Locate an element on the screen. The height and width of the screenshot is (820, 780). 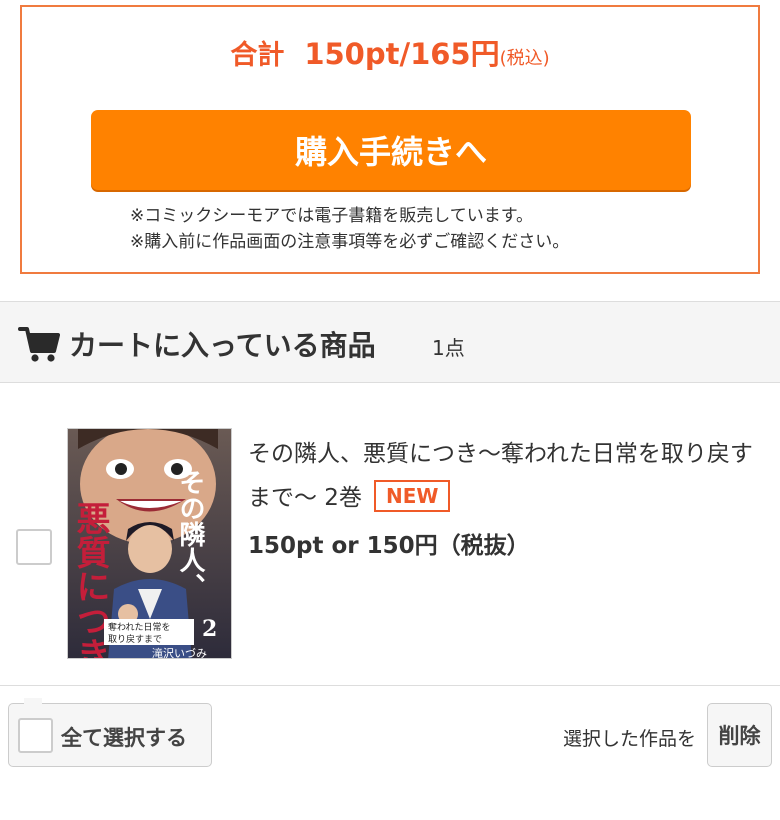
book-cover: その隣人、 悪質につき 奪われた日常を 取り戻すまで 2 滝沢いづみ is located at coordinates (149, 543).